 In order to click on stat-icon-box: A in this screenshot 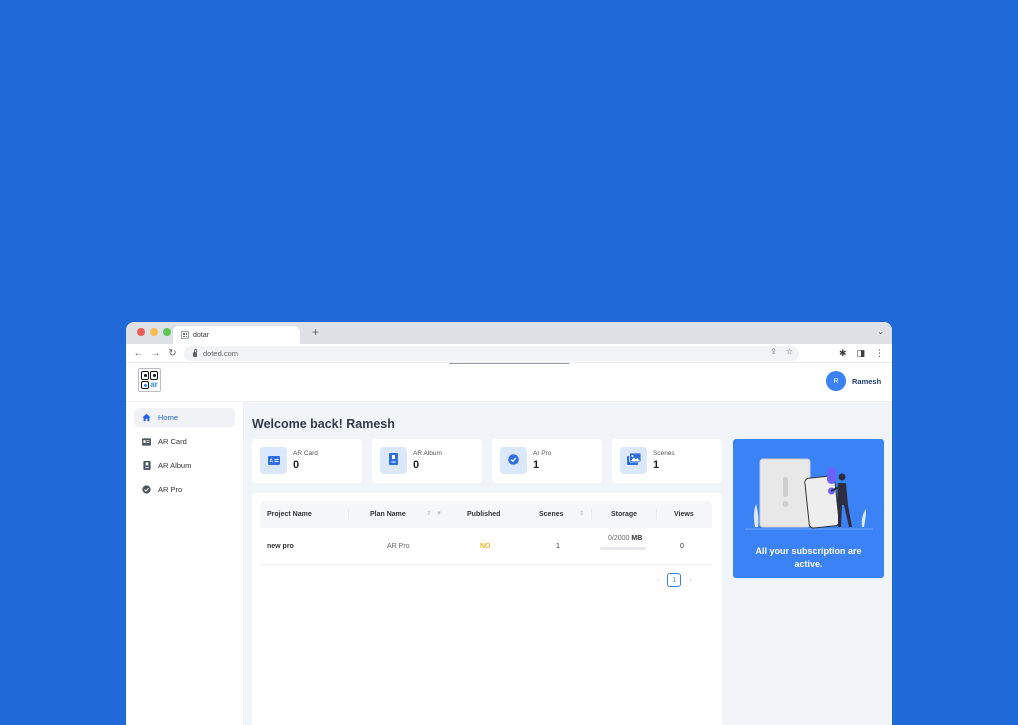, I will do `click(273, 460)`.